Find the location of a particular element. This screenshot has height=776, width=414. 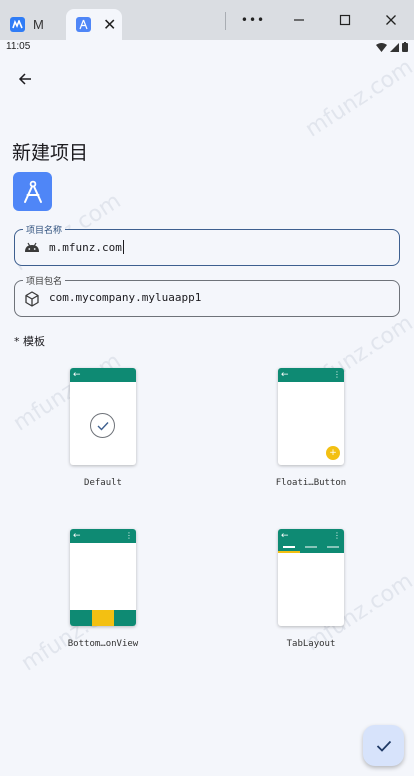

template-preview: ← ⋮ + is located at coordinates (311, 416).